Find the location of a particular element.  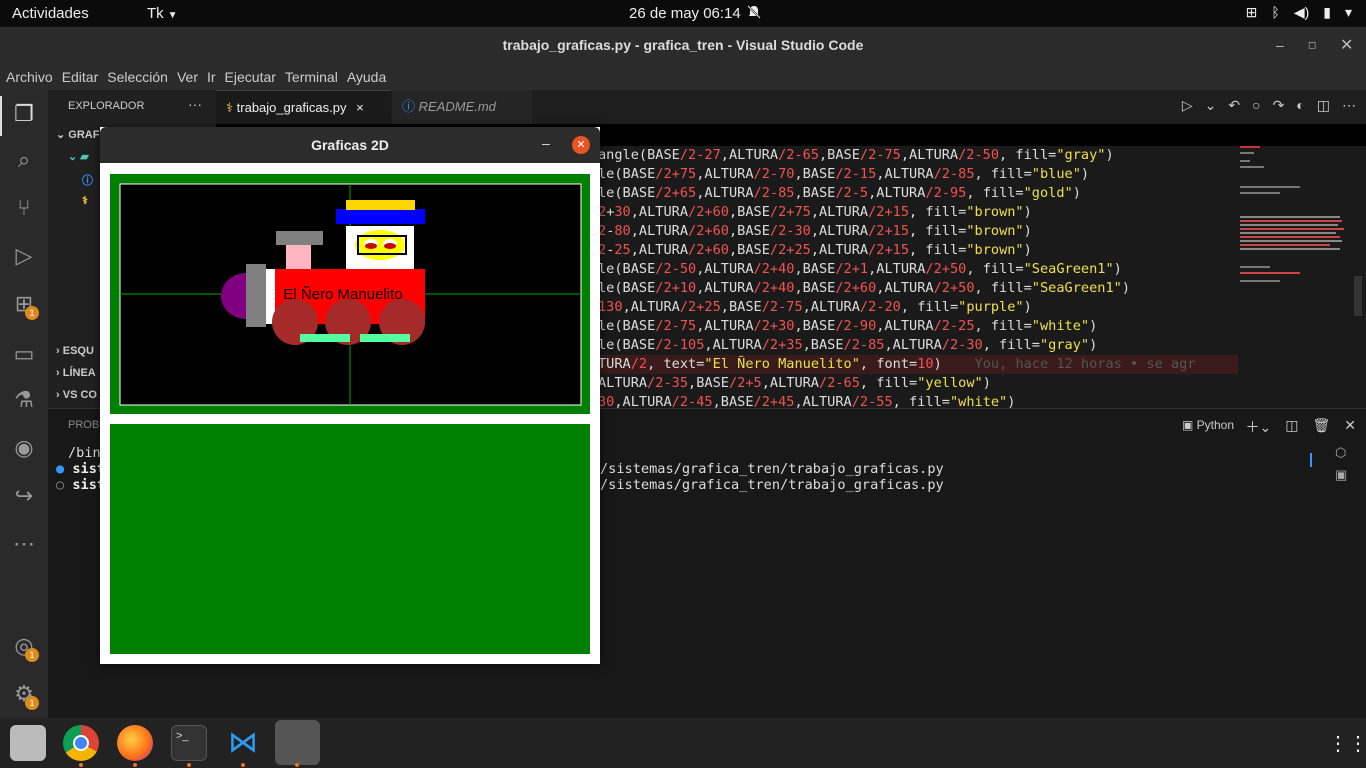

testing-icon: ⚗ is located at coordinates (24, 400).